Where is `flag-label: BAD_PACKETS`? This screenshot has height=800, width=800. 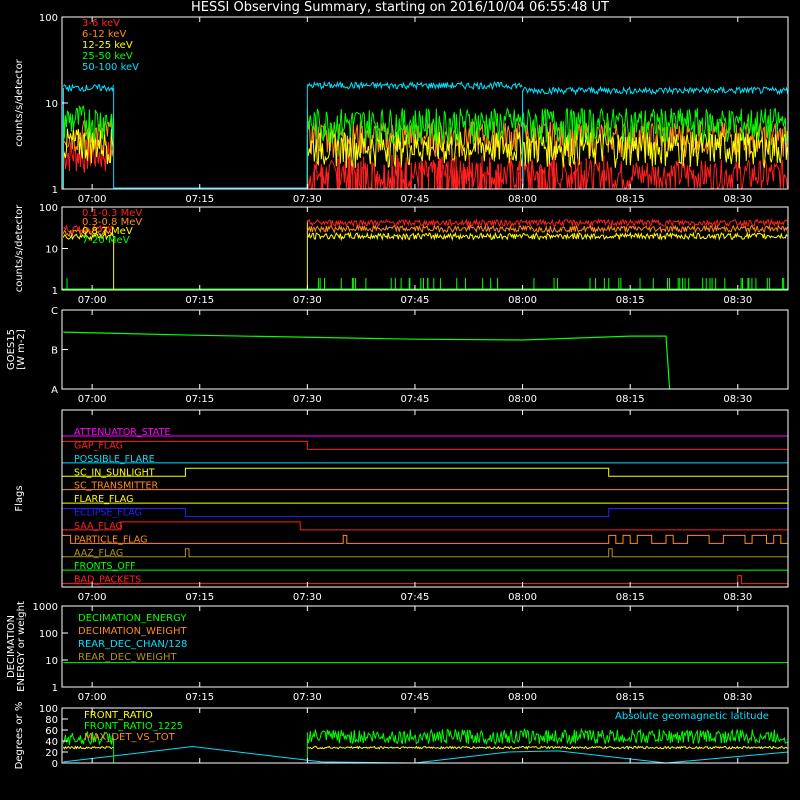
flag-label: BAD_PACKETS is located at coordinates (107, 580).